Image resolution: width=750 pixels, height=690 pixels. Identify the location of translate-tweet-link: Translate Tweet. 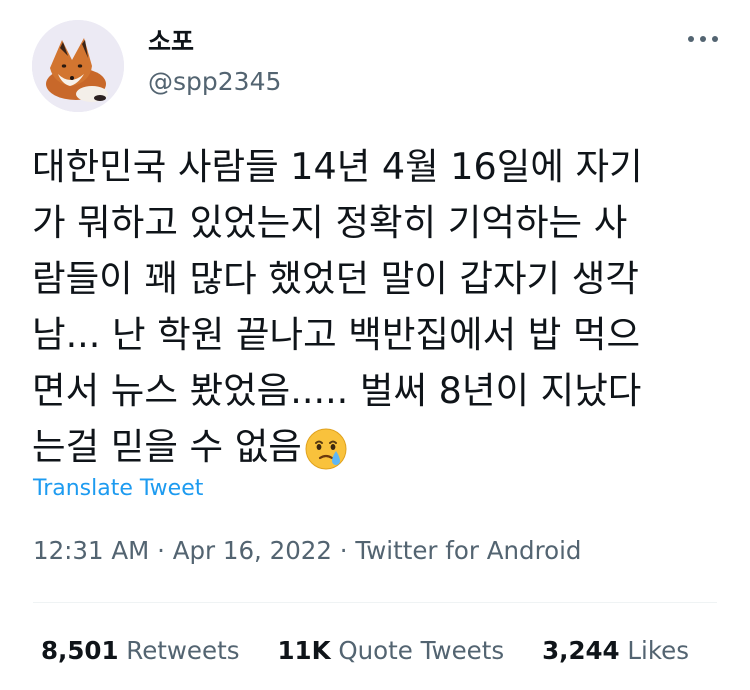
(118, 488).